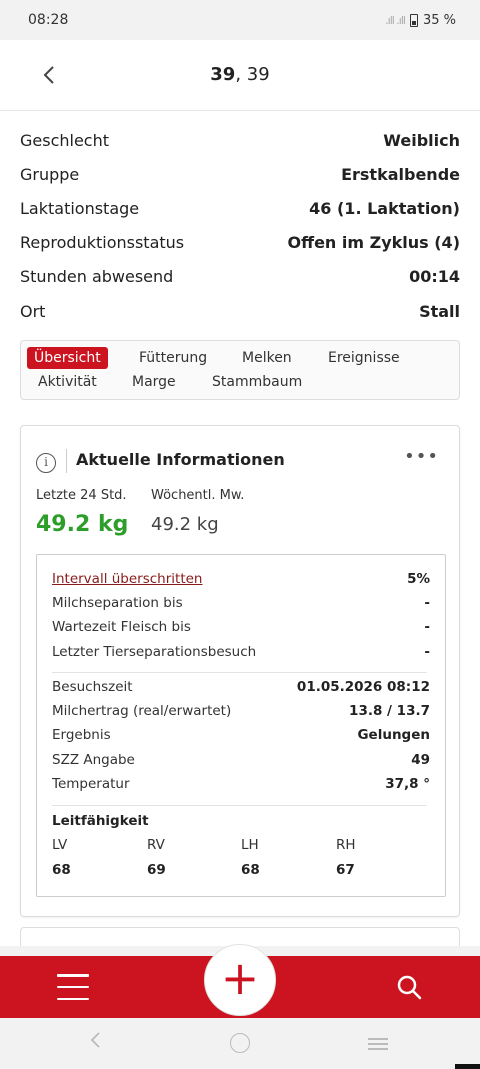 The image size is (480, 1069). Describe the element at coordinates (154, 652) in the screenshot. I see `detail-label: Letzter Tierseparationsbesuch` at that location.